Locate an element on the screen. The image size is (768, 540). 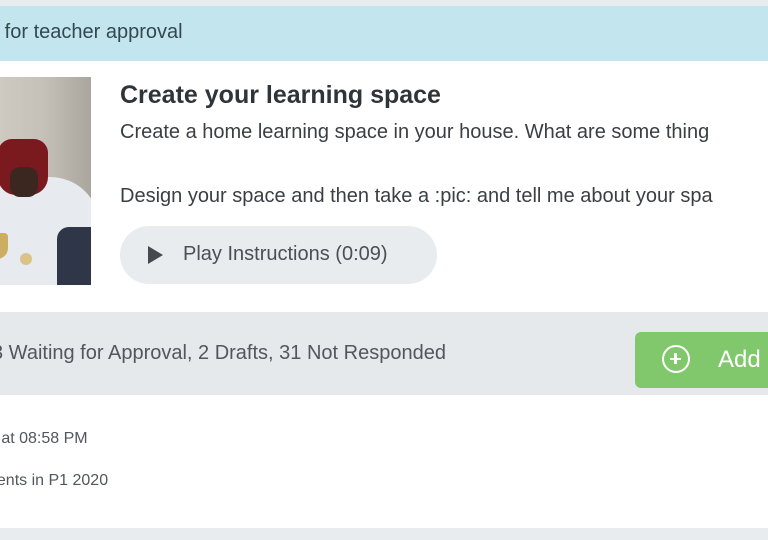
play-instructions-button: Play Instructions (0:09) is located at coordinates (278, 255).